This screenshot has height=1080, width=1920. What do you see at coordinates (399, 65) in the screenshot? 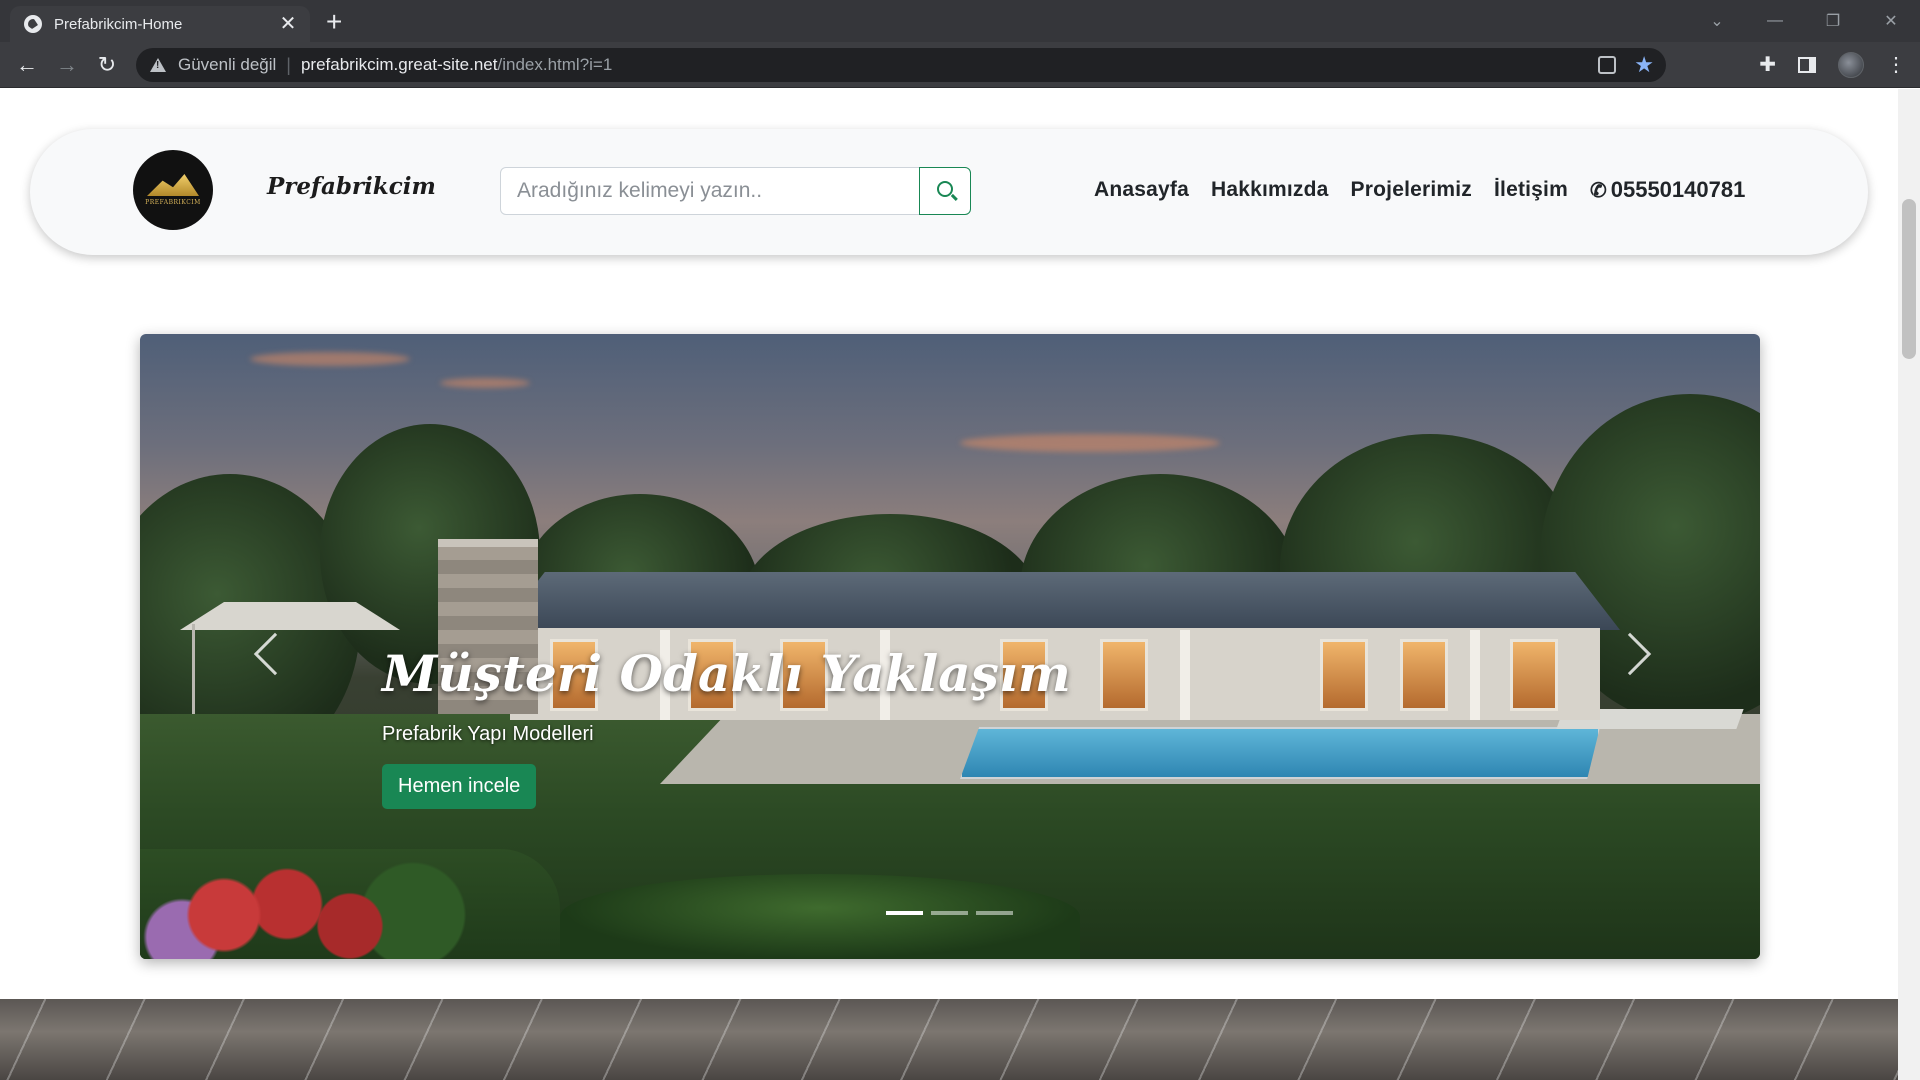
I see `url-host: prefabrikcim.great-site.net` at bounding box center [399, 65].